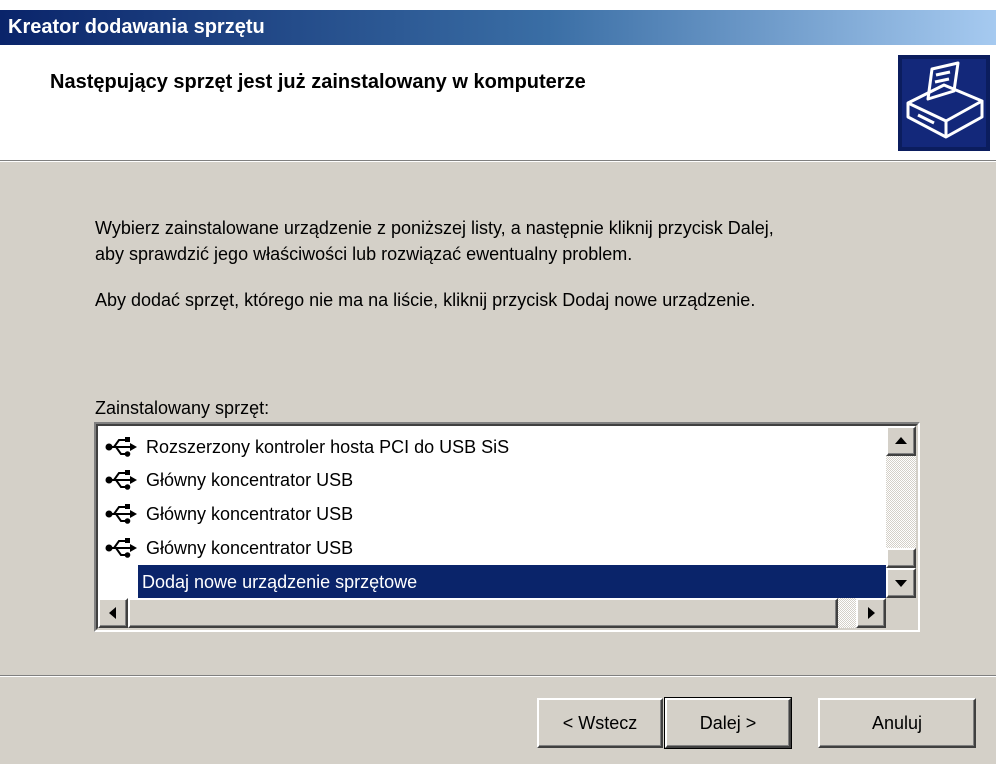 This screenshot has width=996, height=764. I want to click on cancel-button: Anuluj, so click(897, 723).